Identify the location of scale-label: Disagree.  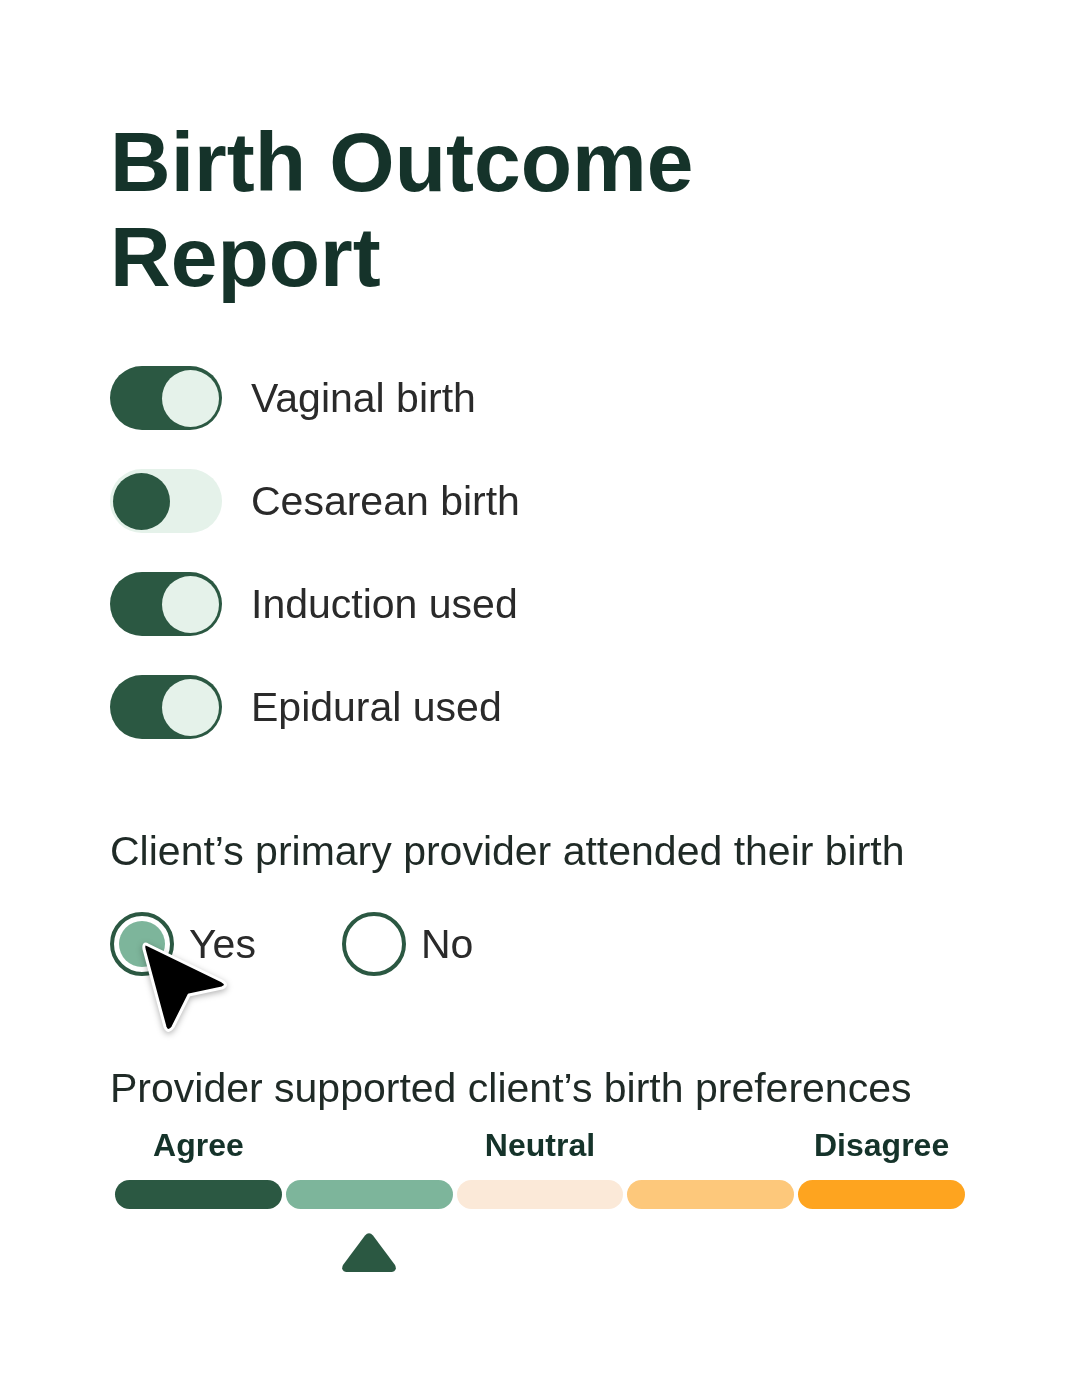
(882, 1145).